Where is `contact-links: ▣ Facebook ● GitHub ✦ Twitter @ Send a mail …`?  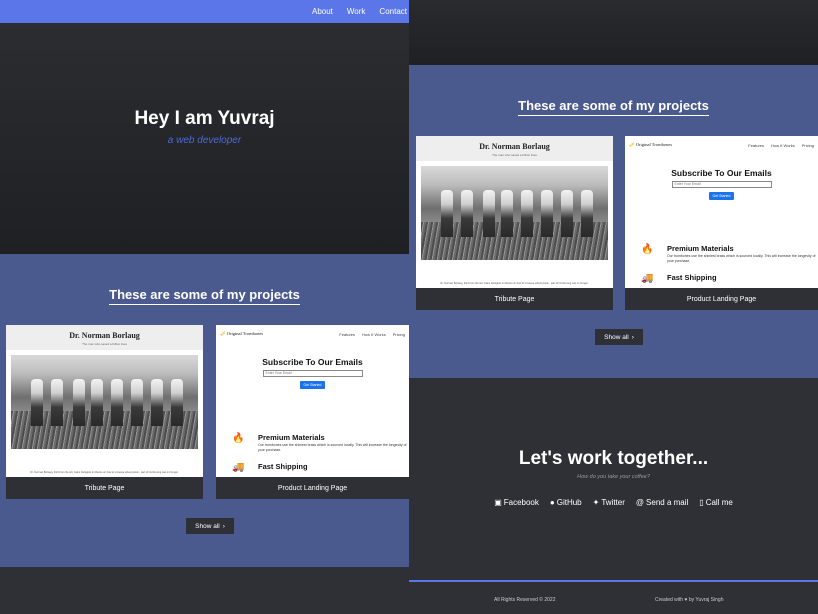 contact-links: ▣ Facebook ● GitHub ✦ Twitter @ Send a mail … is located at coordinates (613, 502).